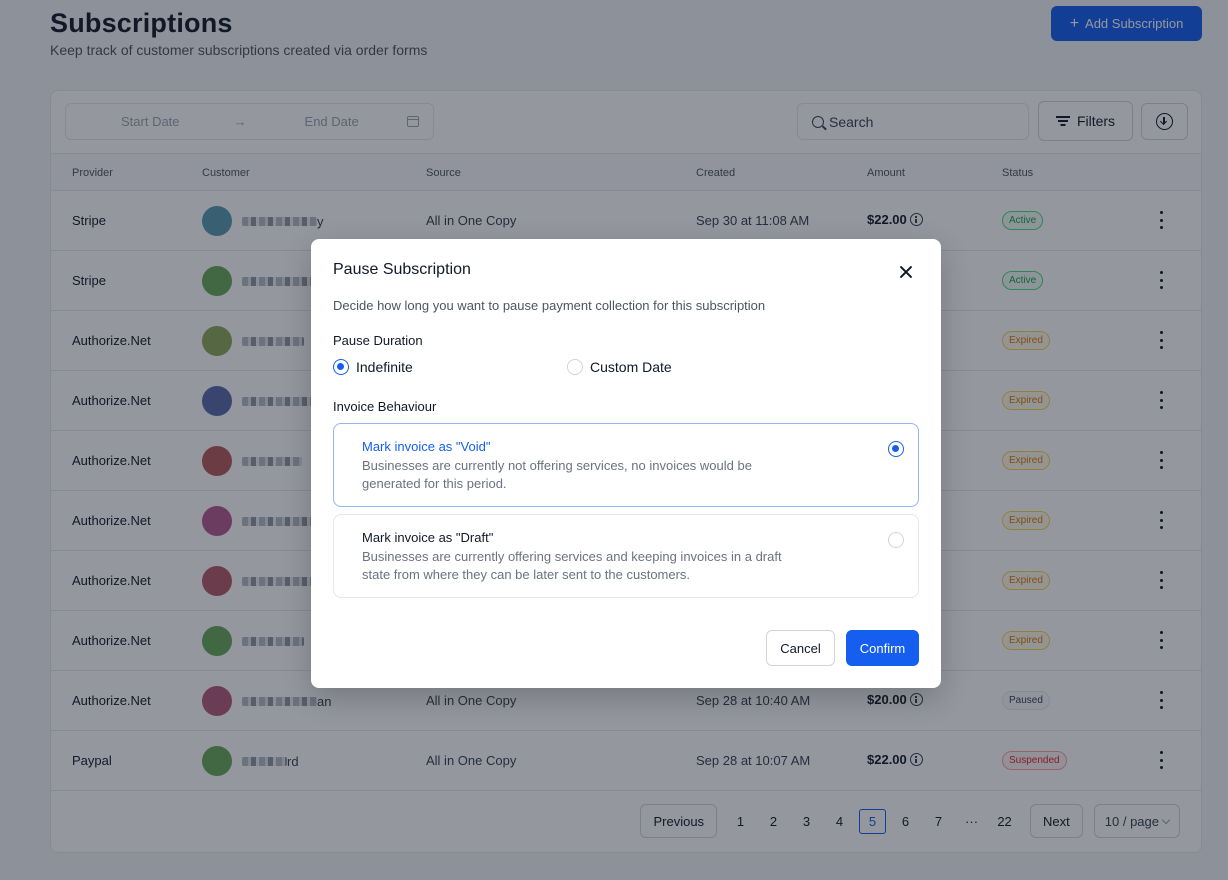  What do you see at coordinates (378, 340) in the screenshot?
I see `pause-duration-label: Pause Duration` at bounding box center [378, 340].